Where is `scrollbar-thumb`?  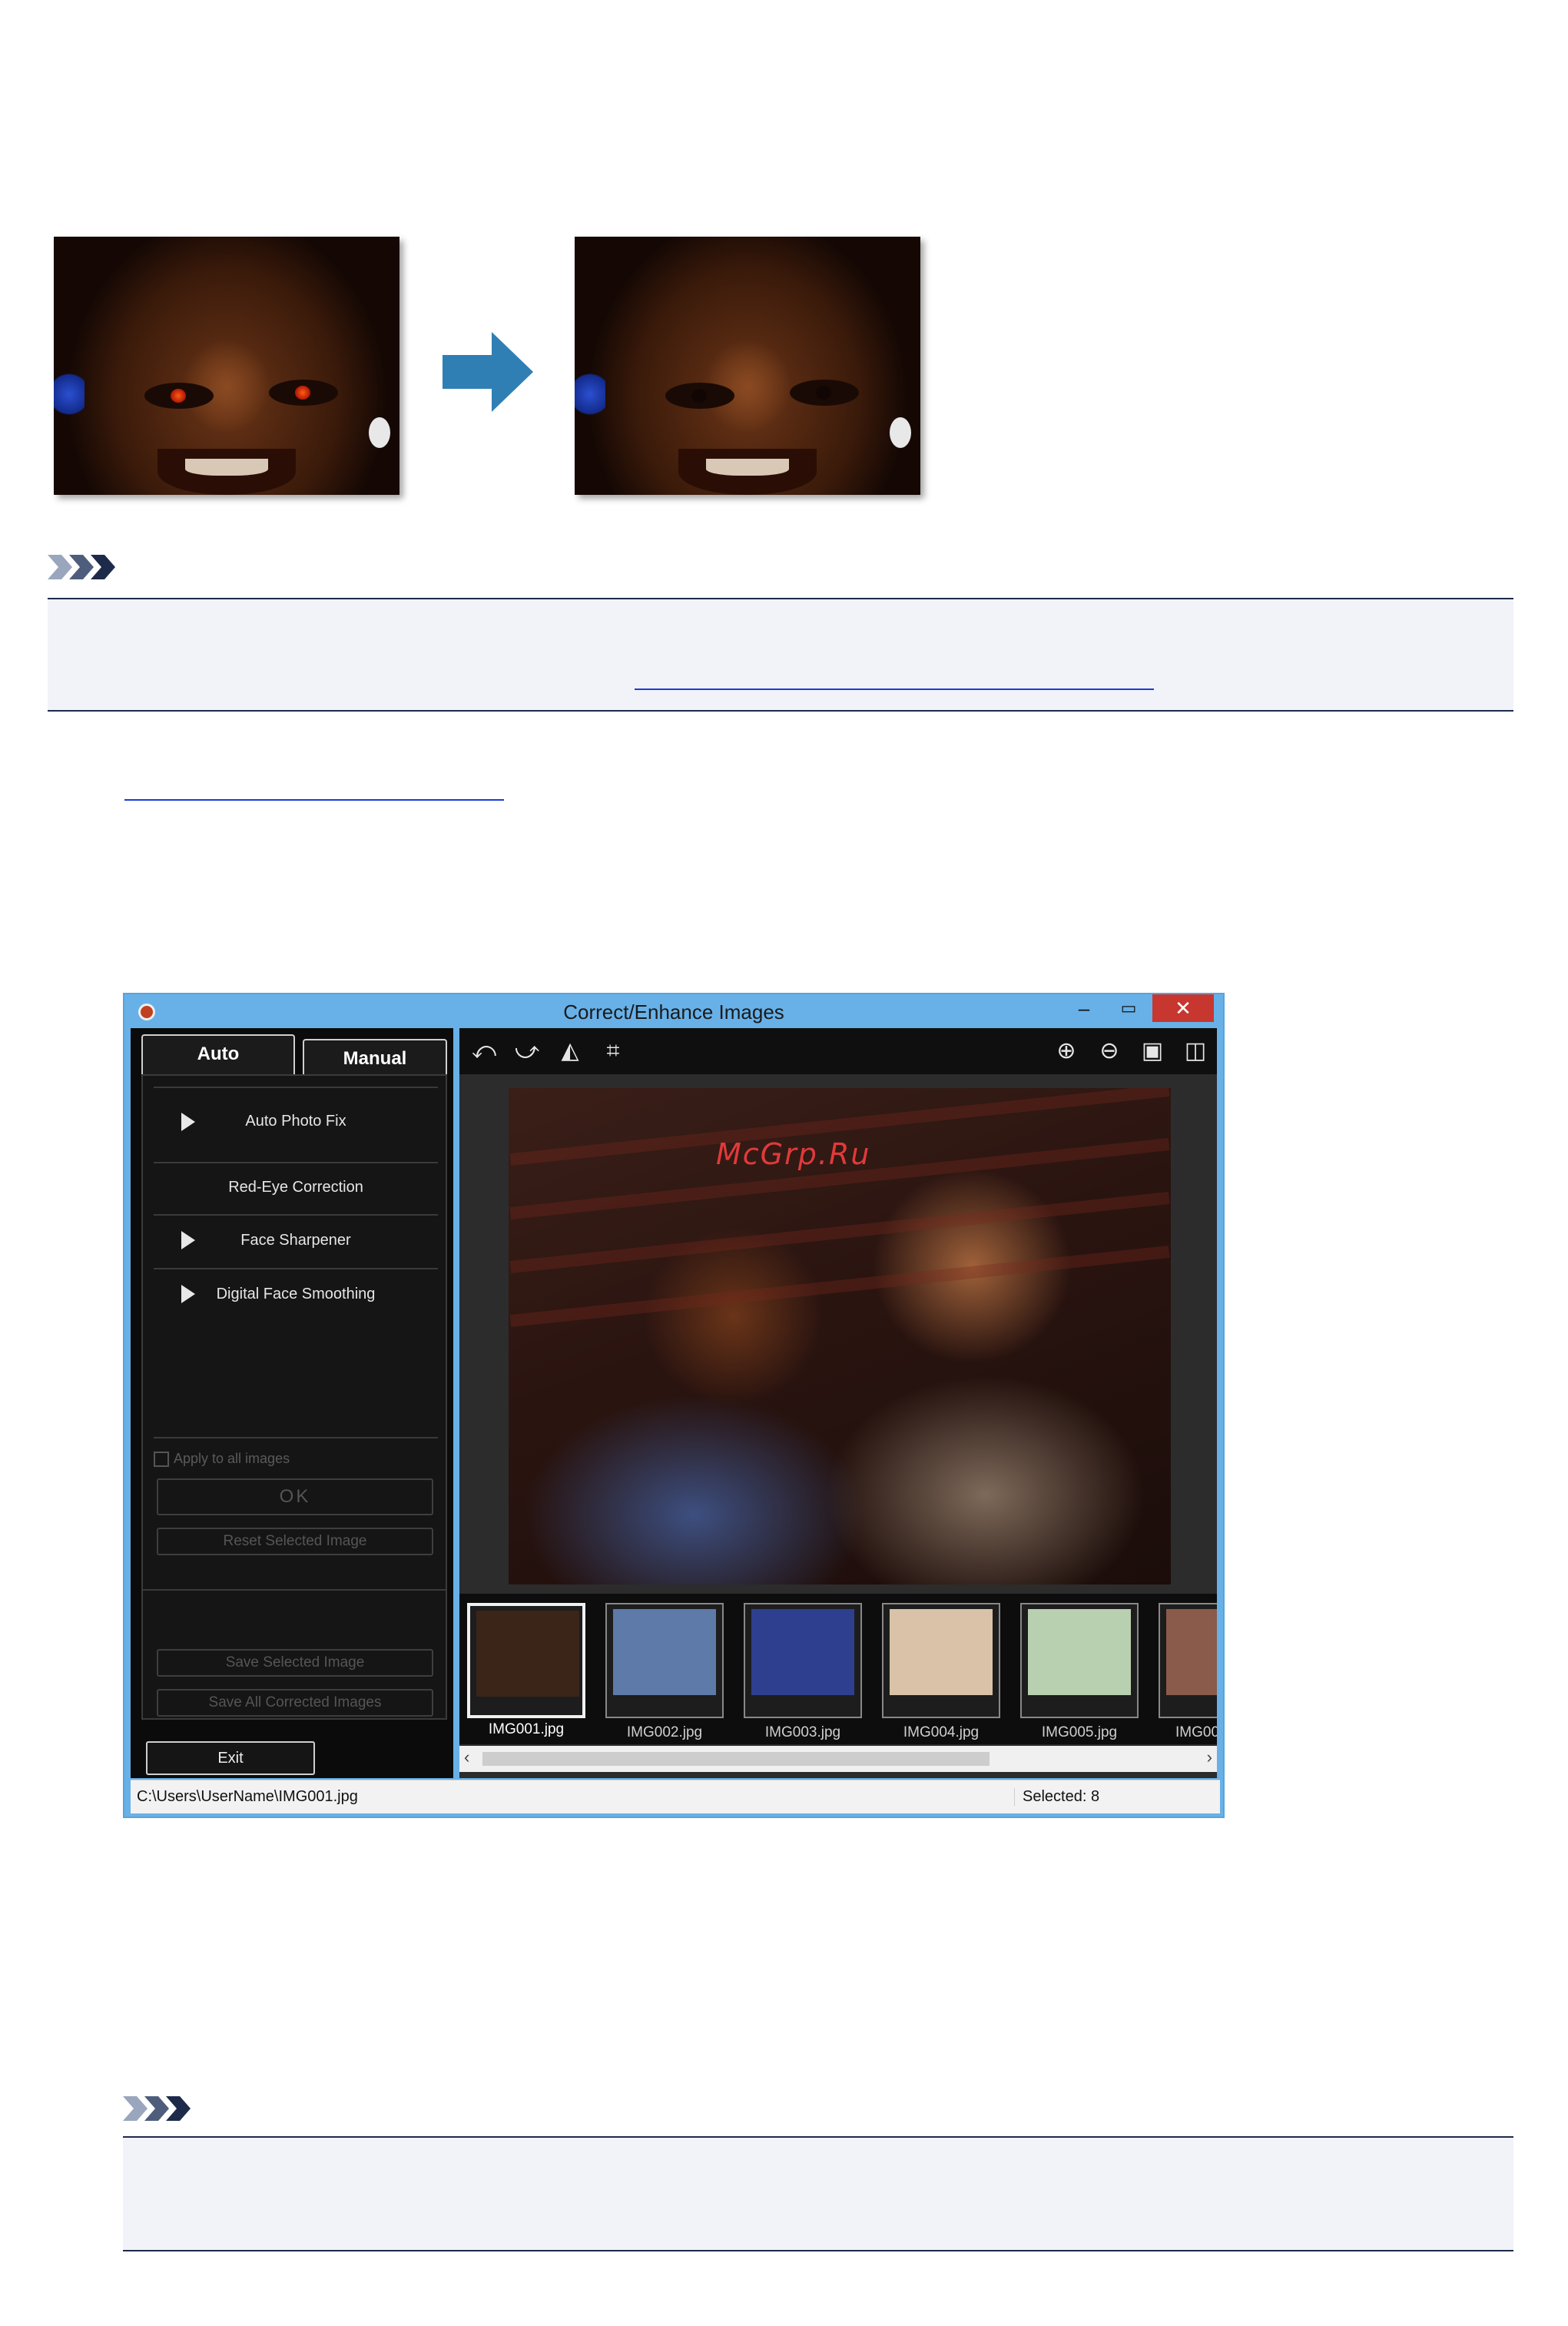 scrollbar-thumb is located at coordinates (736, 1759).